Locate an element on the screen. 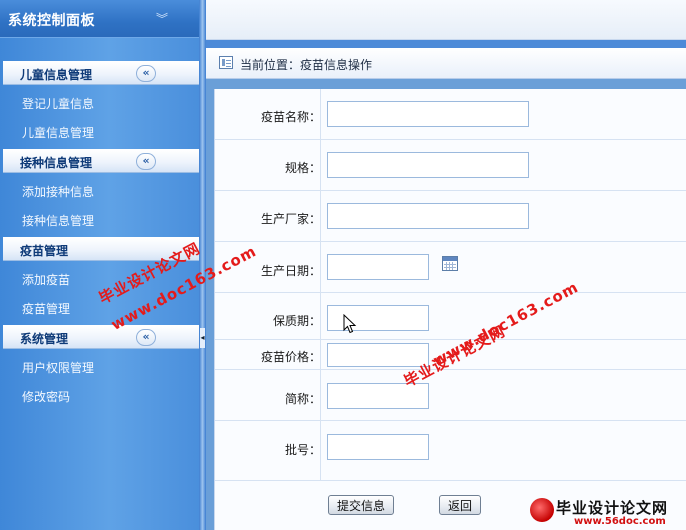 This screenshot has height=530, width=686. sidebar-item-change-password: 修改密码 is located at coordinates (99, 395).